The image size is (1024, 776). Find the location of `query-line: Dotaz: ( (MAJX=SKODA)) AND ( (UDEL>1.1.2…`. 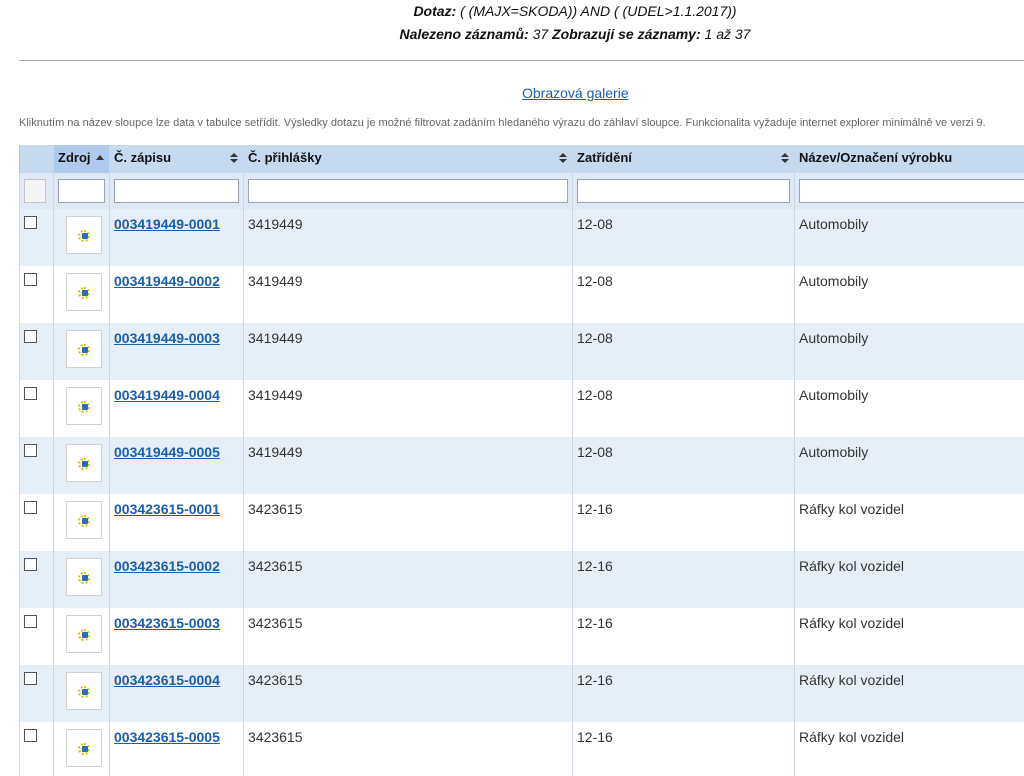

query-line: Dotaz: ( (MAJX=SKODA)) AND ( (UDEL>1.1.2… is located at coordinates (512, 11).